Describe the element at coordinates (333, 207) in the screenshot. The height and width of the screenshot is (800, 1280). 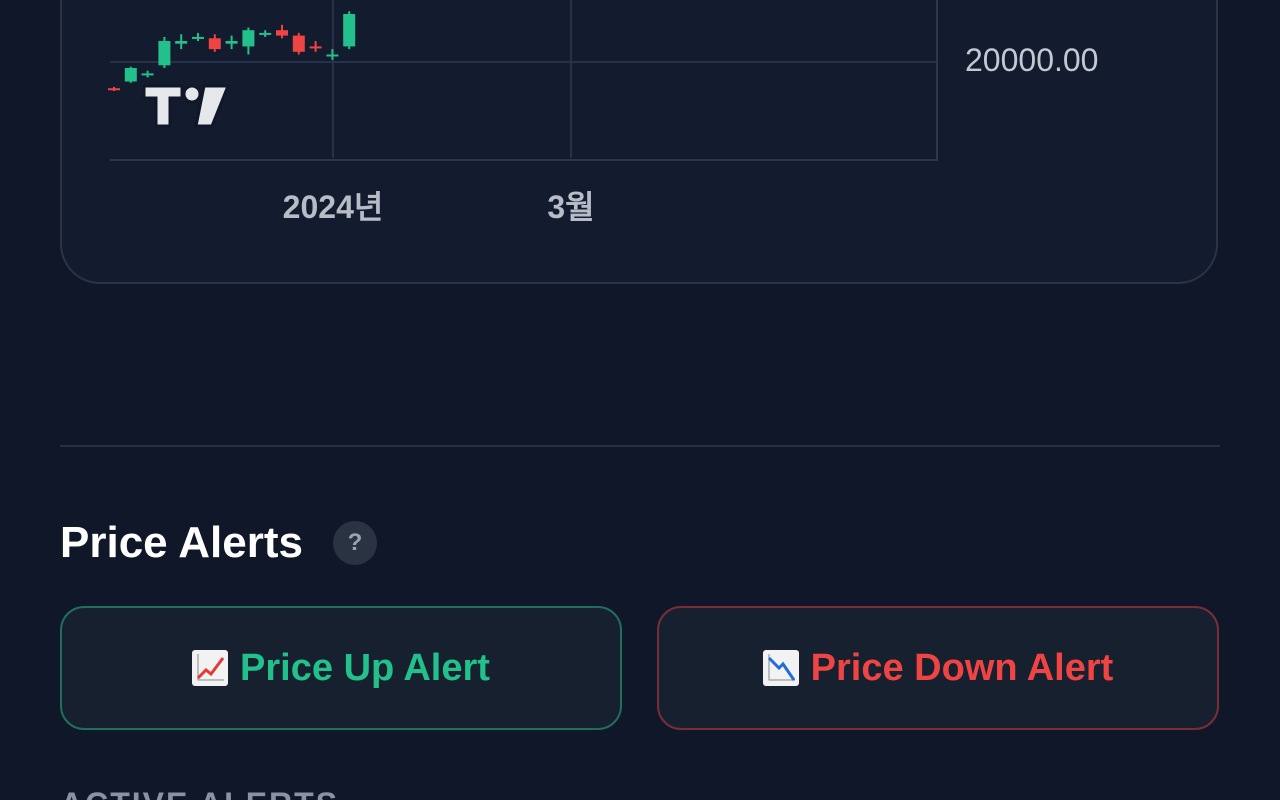
I see `time-axis-label-year: 2024년` at that location.